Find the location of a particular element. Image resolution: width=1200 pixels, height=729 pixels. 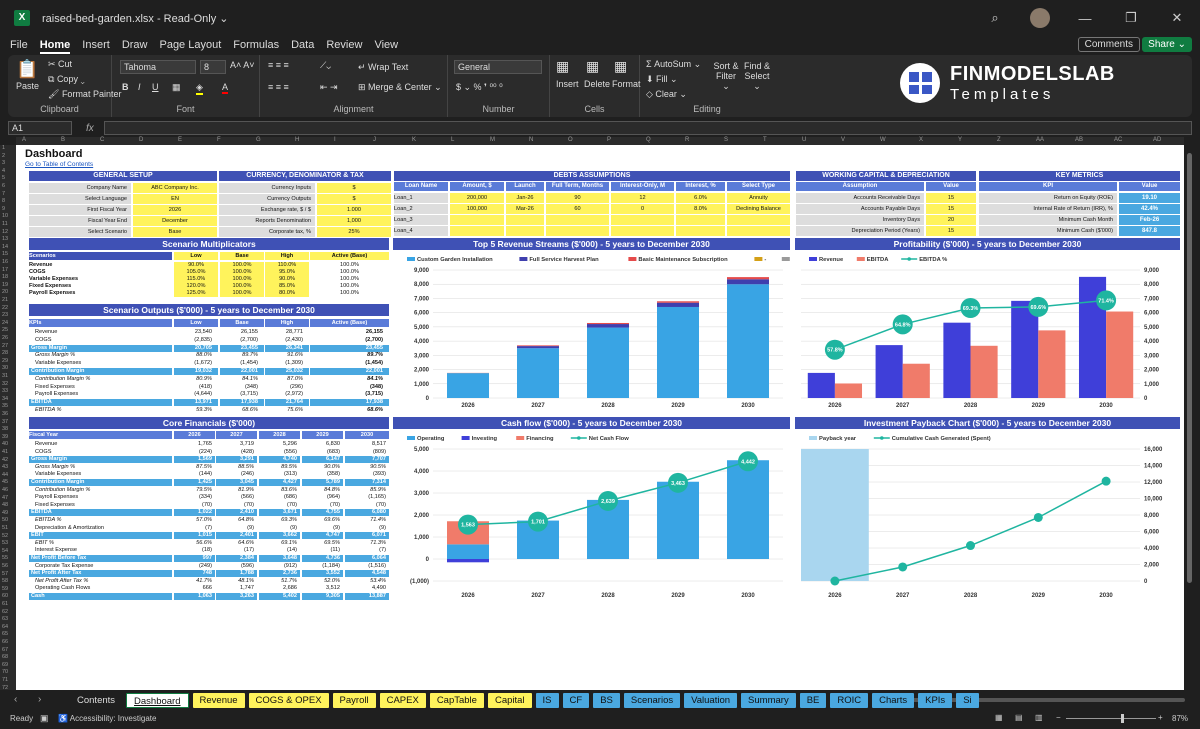

format-cells-icon: ▦ is located at coordinates (620, 66).